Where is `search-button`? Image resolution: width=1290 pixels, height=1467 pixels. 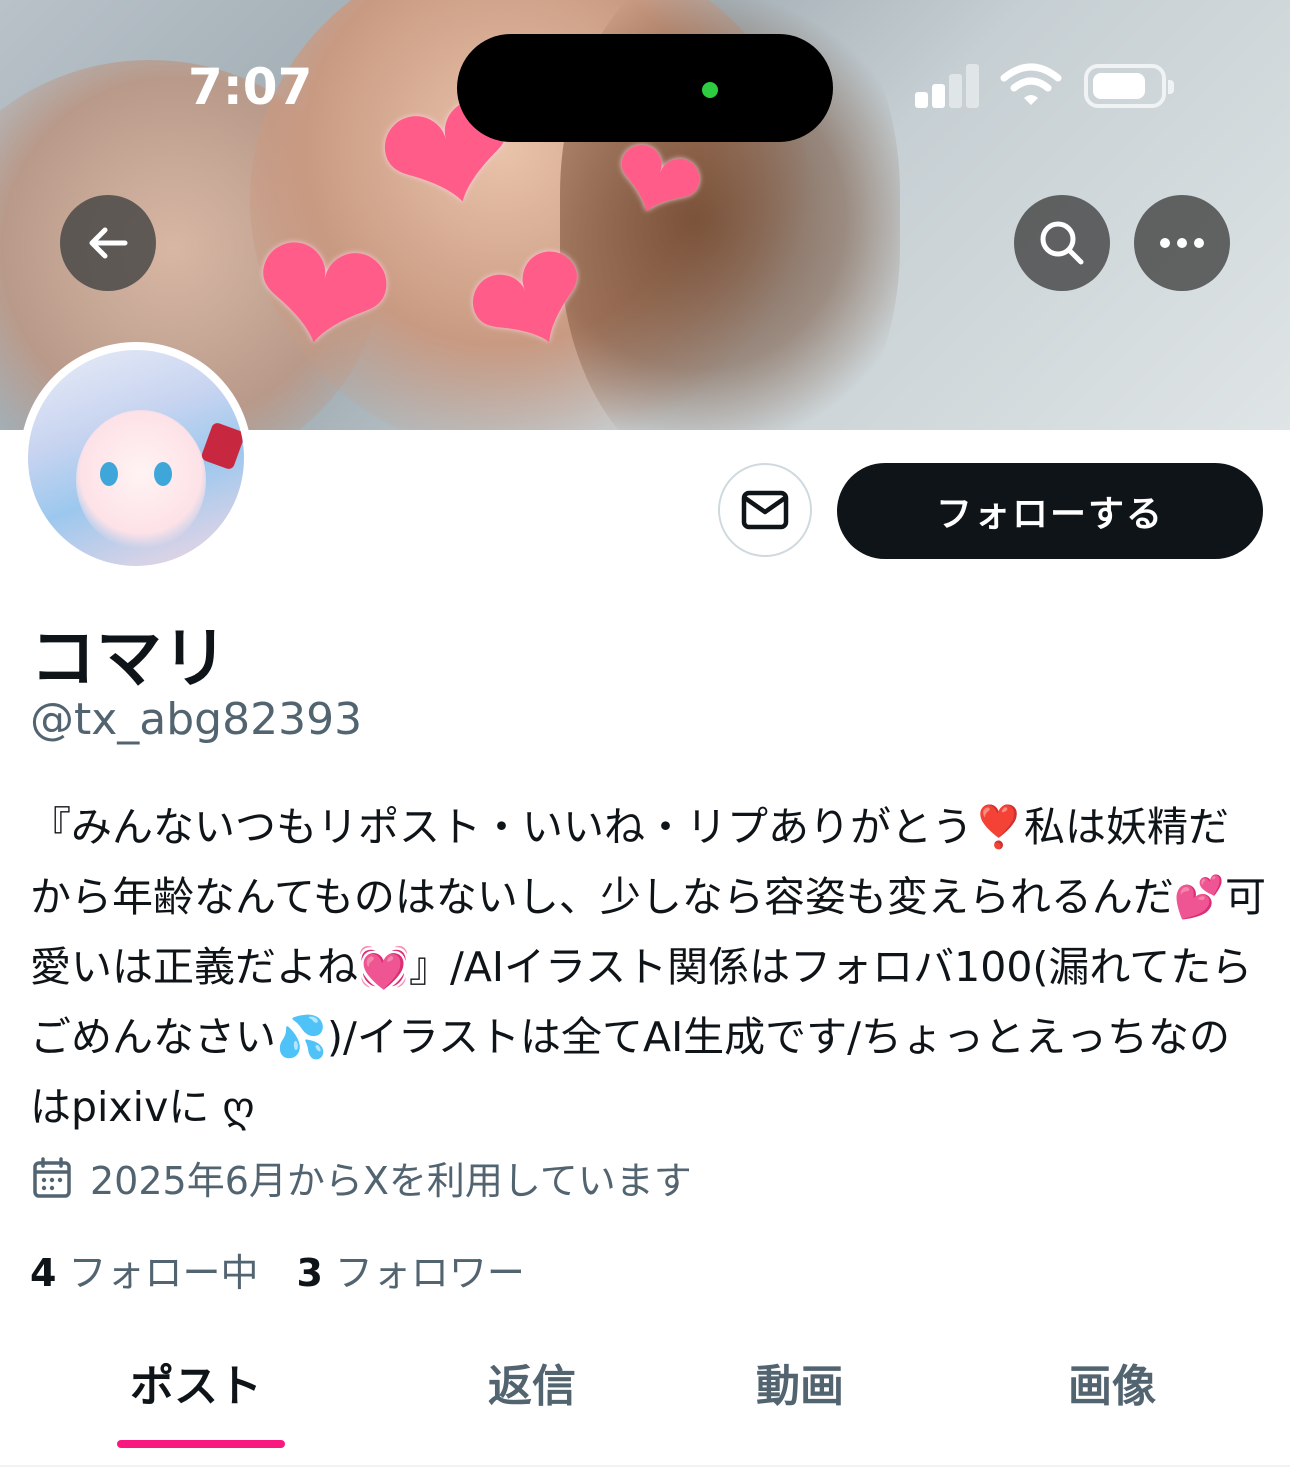
search-button is located at coordinates (1062, 243).